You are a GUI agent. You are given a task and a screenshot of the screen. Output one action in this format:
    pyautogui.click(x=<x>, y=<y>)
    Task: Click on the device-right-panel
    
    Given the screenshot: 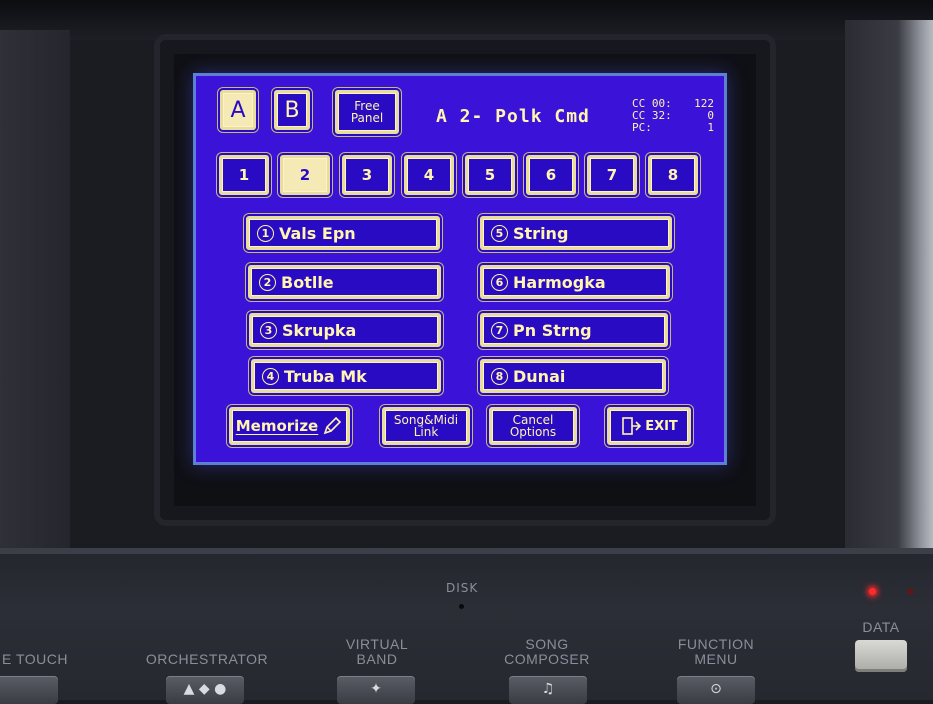 What is the action you would take?
    pyautogui.click(x=889, y=285)
    